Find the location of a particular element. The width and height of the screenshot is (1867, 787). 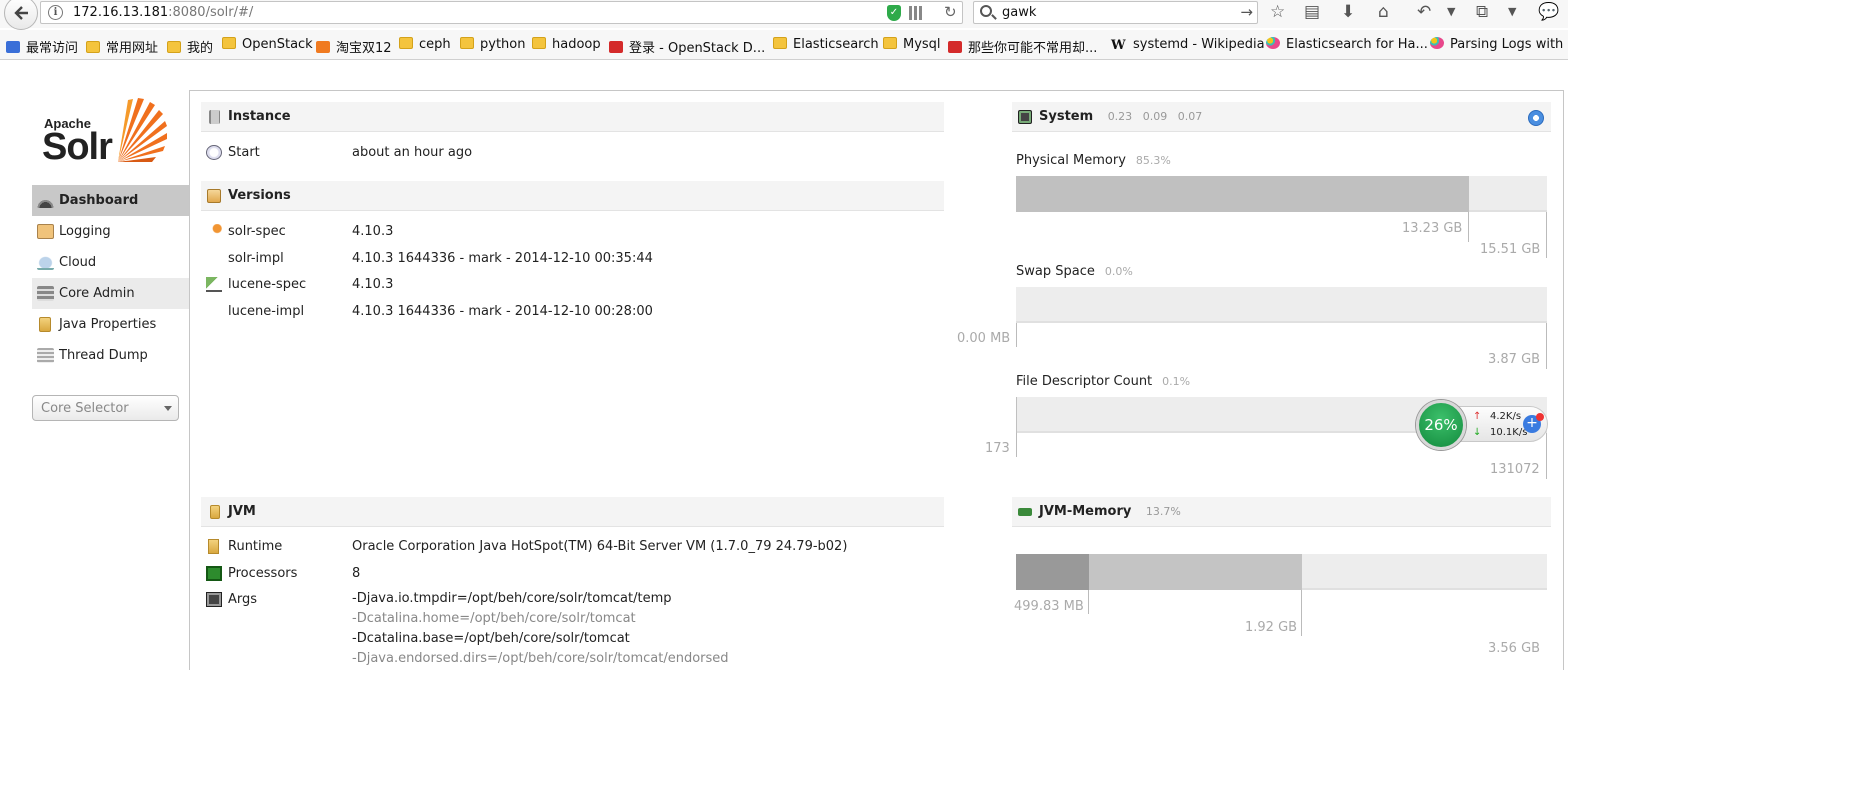

args-label: Args is located at coordinates (243, 599).